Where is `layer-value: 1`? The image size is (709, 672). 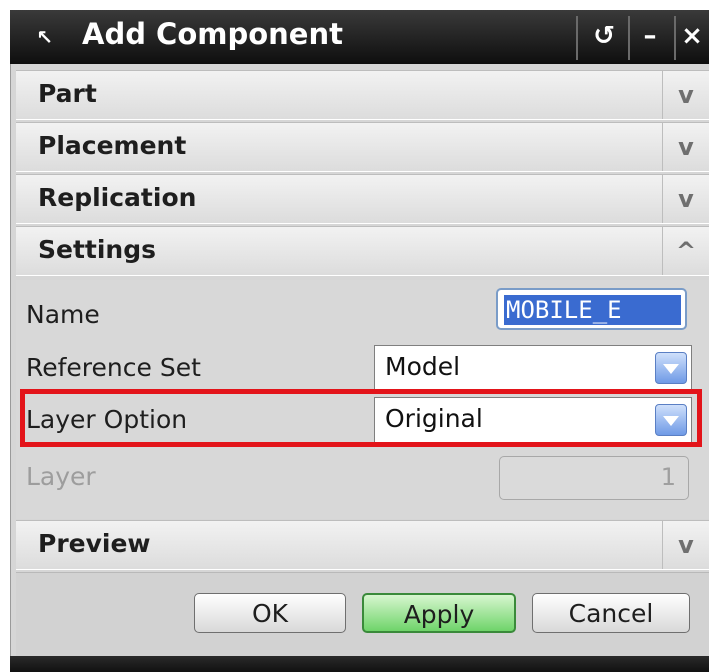 layer-value: 1 is located at coordinates (668, 477).